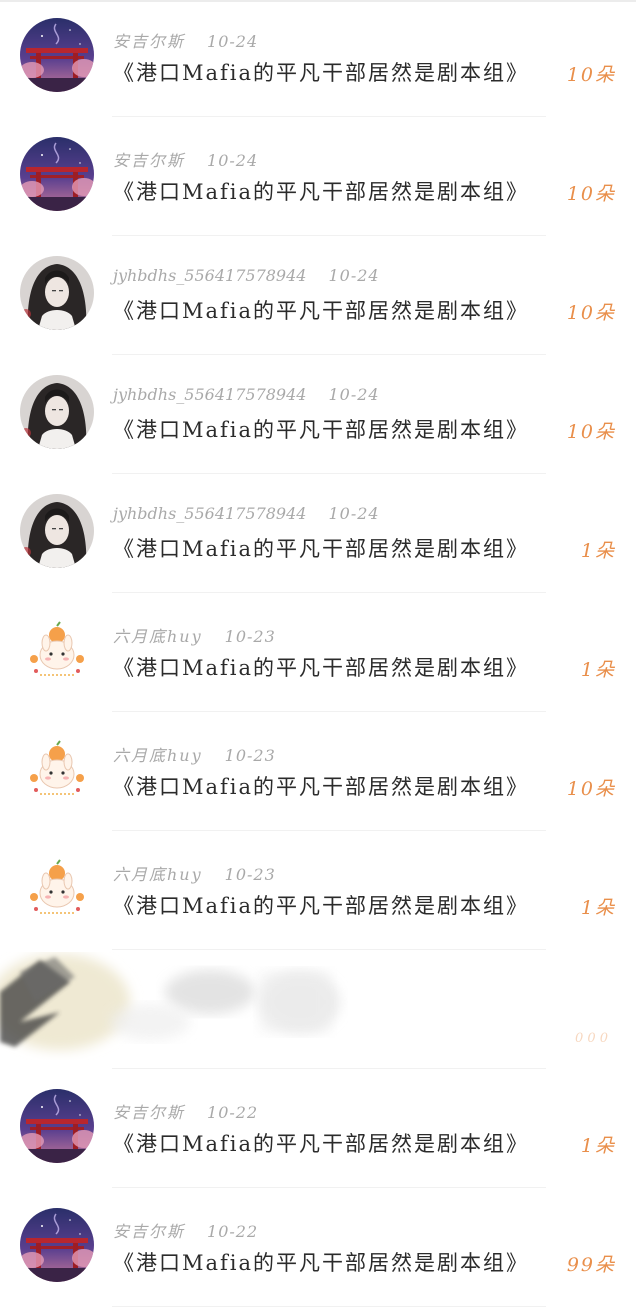  What do you see at coordinates (591, 1265) in the screenshot?
I see `flower-count: 99朵` at bounding box center [591, 1265].